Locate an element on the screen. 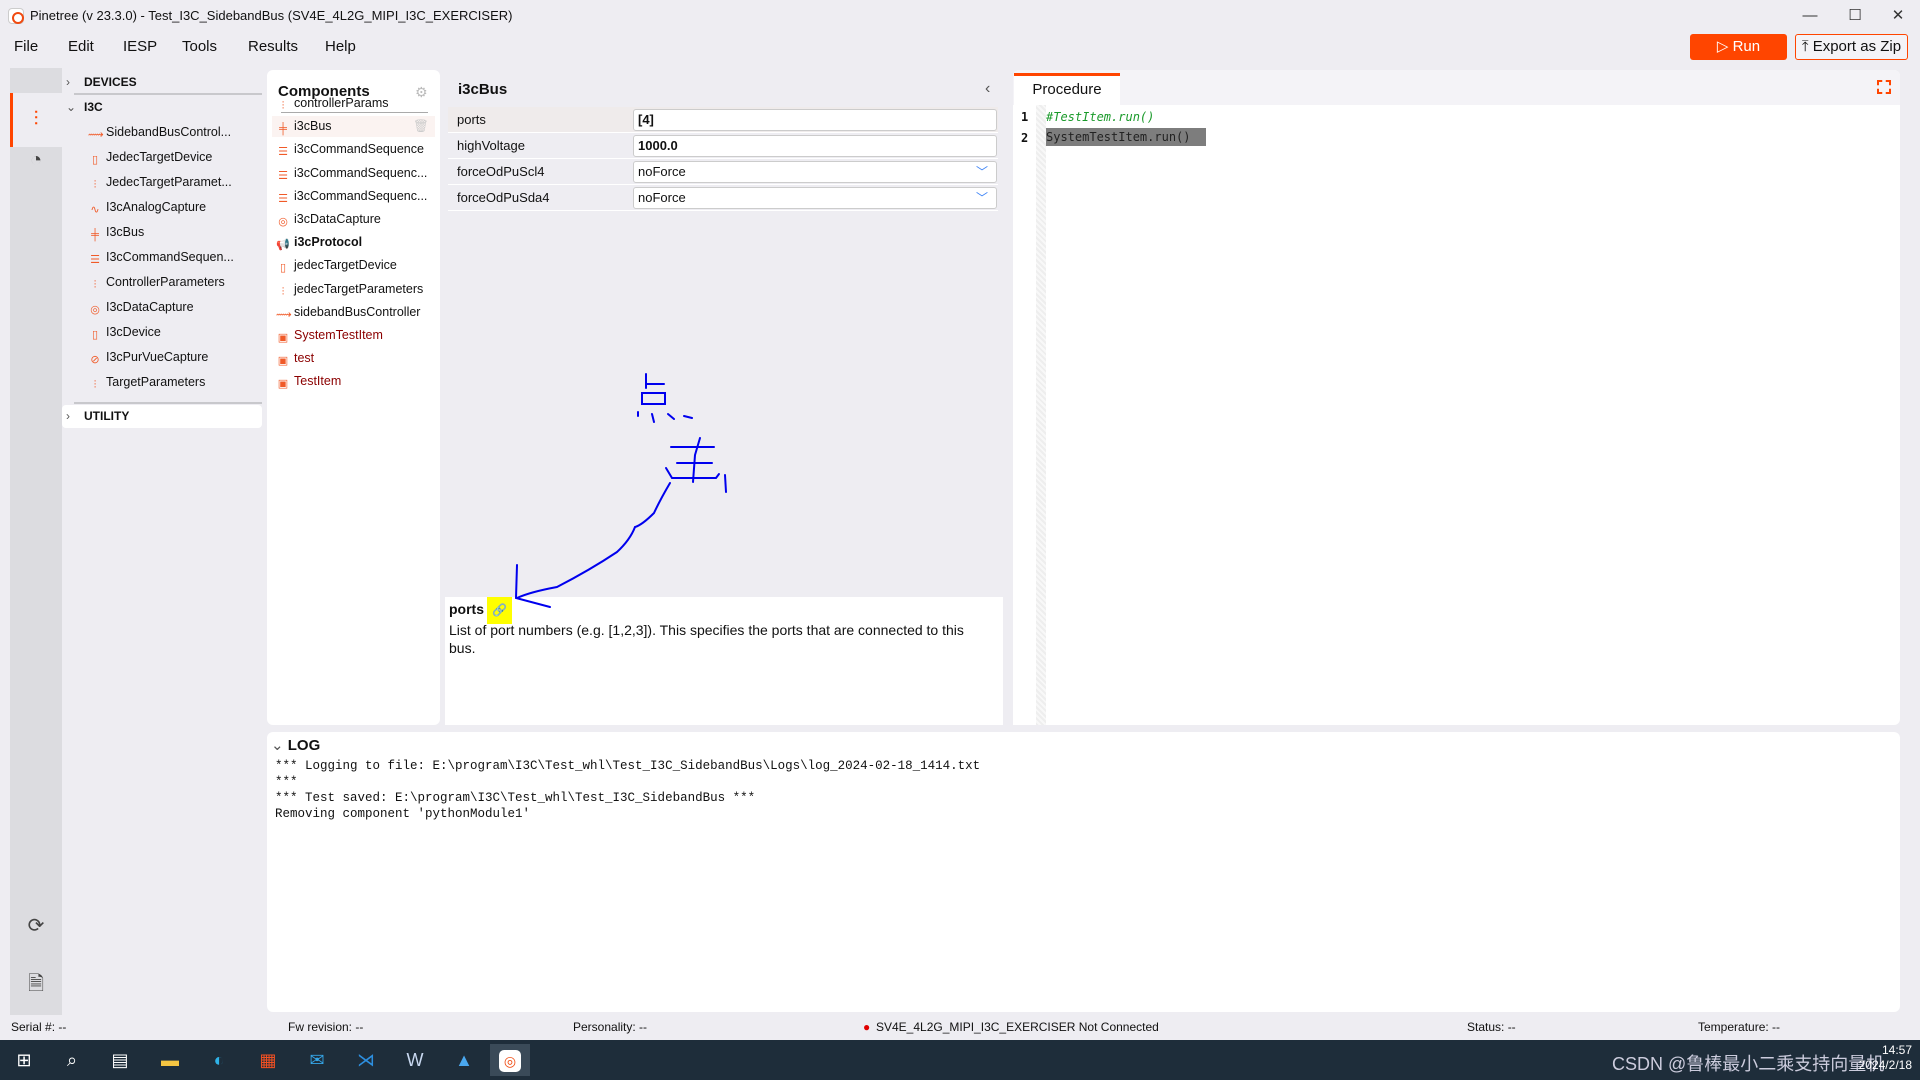  left-icon-rail: ⫶ ◔ ⟳ 🗎 is located at coordinates (36, 541).